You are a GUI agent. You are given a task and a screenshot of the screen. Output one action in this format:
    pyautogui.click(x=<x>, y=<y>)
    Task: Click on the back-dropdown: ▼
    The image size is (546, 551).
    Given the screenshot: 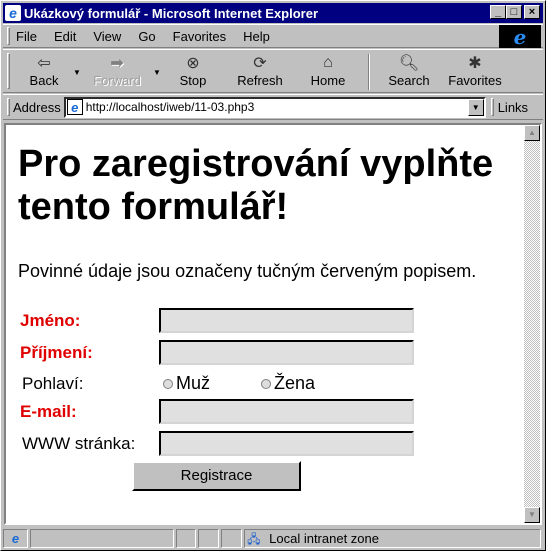 What is the action you would take?
    pyautogui.click(x=77, y=72)
    